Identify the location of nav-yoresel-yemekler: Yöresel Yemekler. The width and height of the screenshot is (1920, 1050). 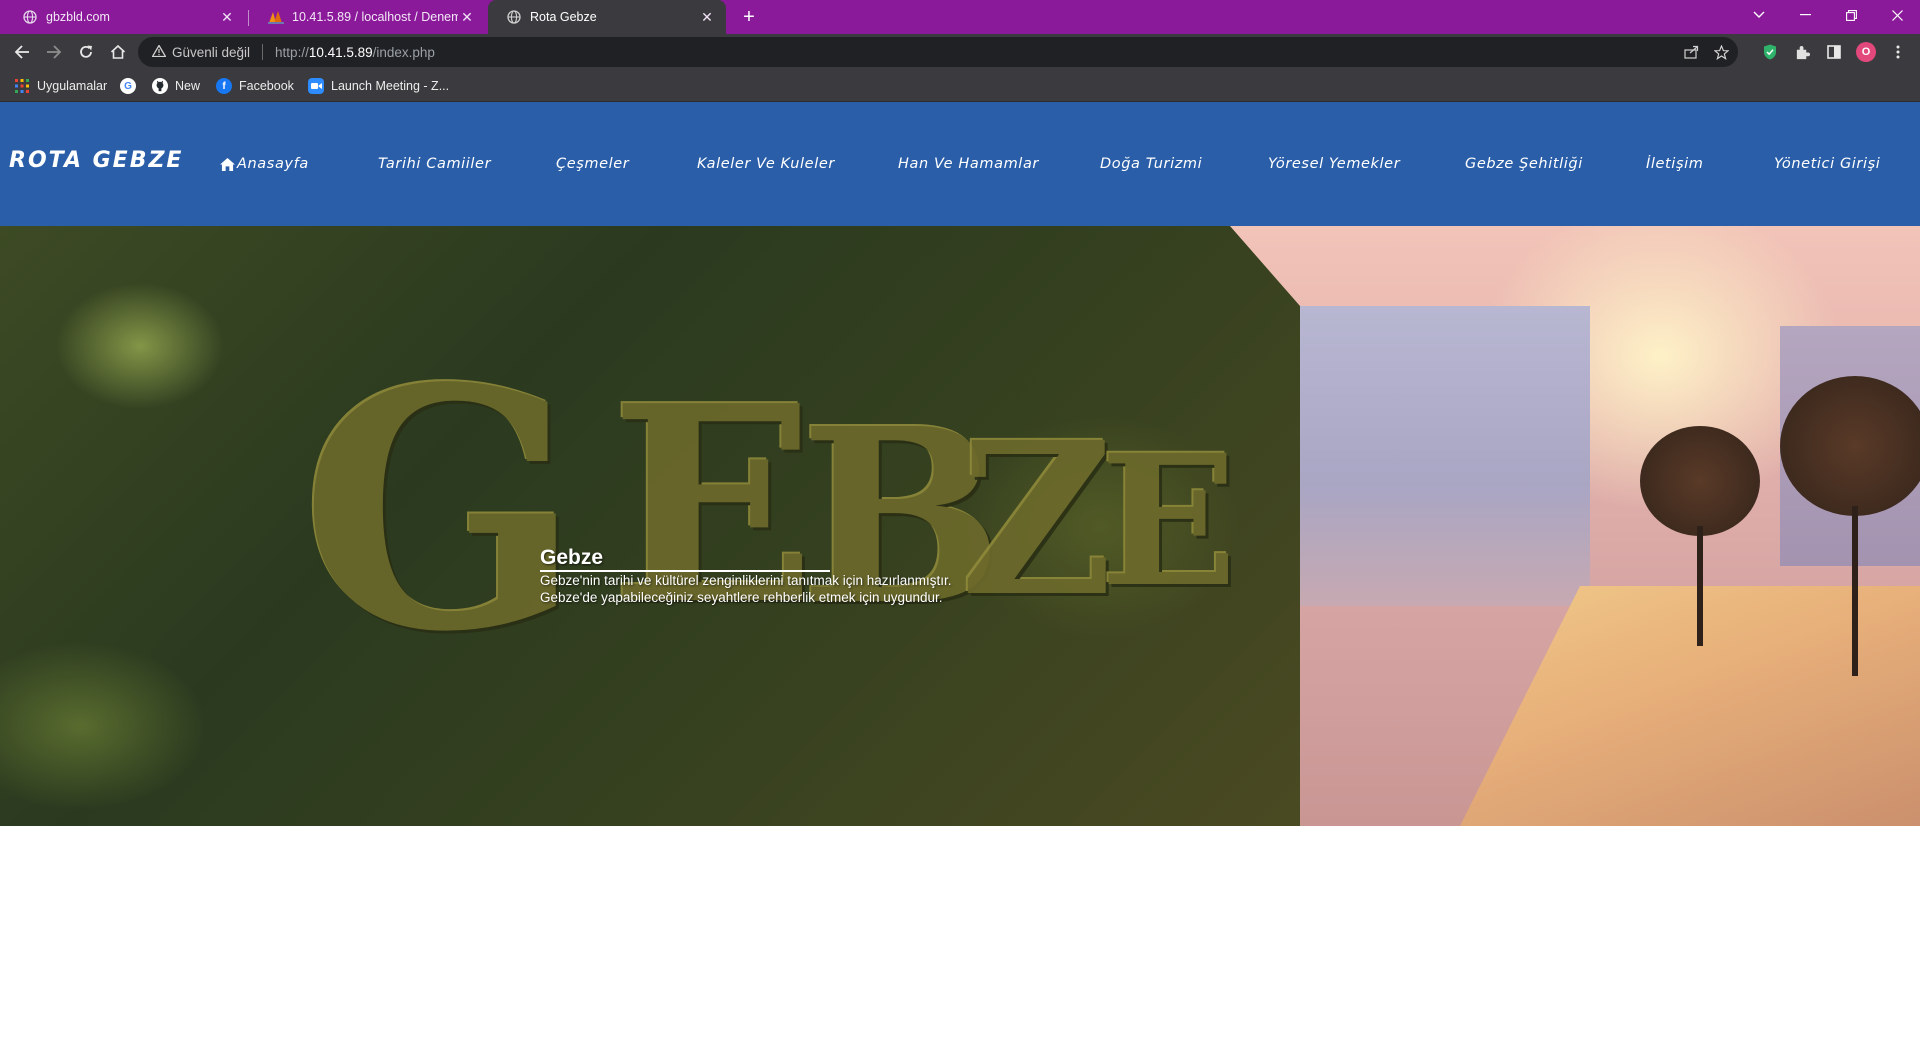
(1334, 164).